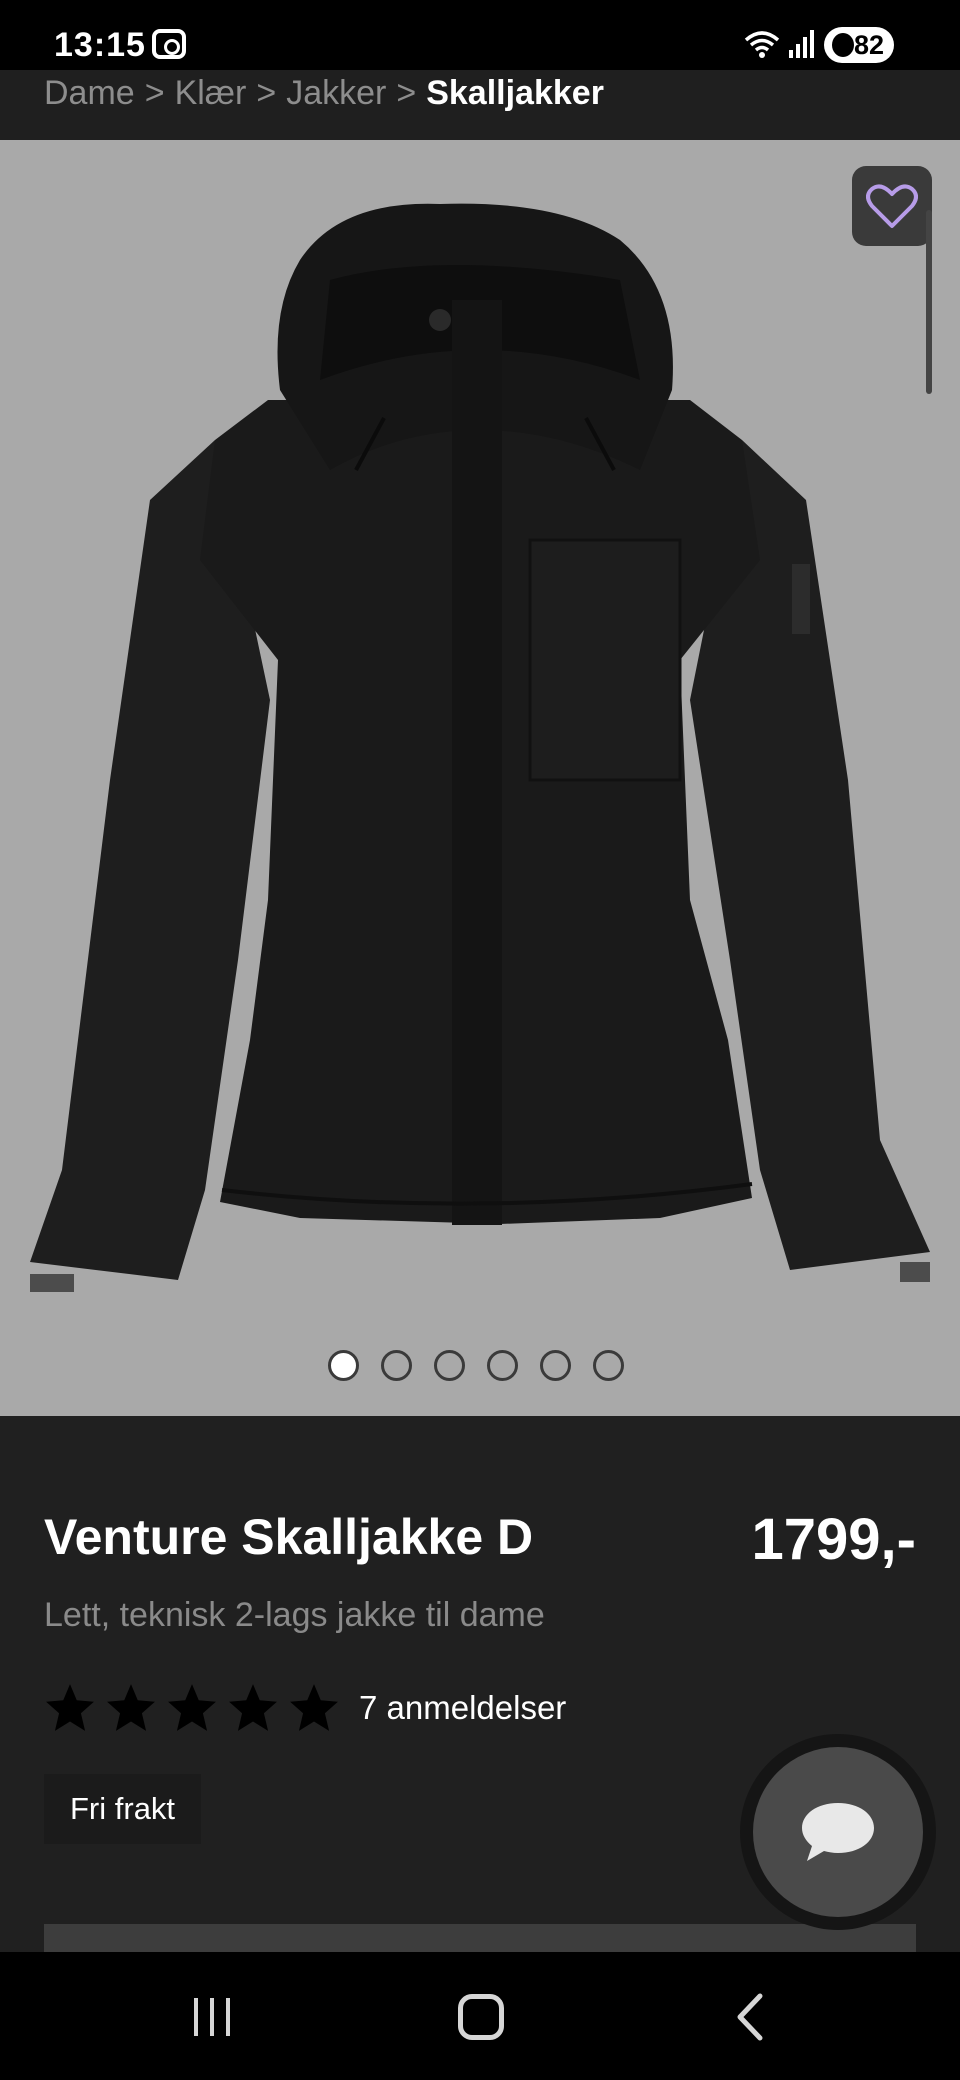  Describe the element at coordinates (480, 35) in the screenshot. I see `status-bar: 13:15 82` at that location.